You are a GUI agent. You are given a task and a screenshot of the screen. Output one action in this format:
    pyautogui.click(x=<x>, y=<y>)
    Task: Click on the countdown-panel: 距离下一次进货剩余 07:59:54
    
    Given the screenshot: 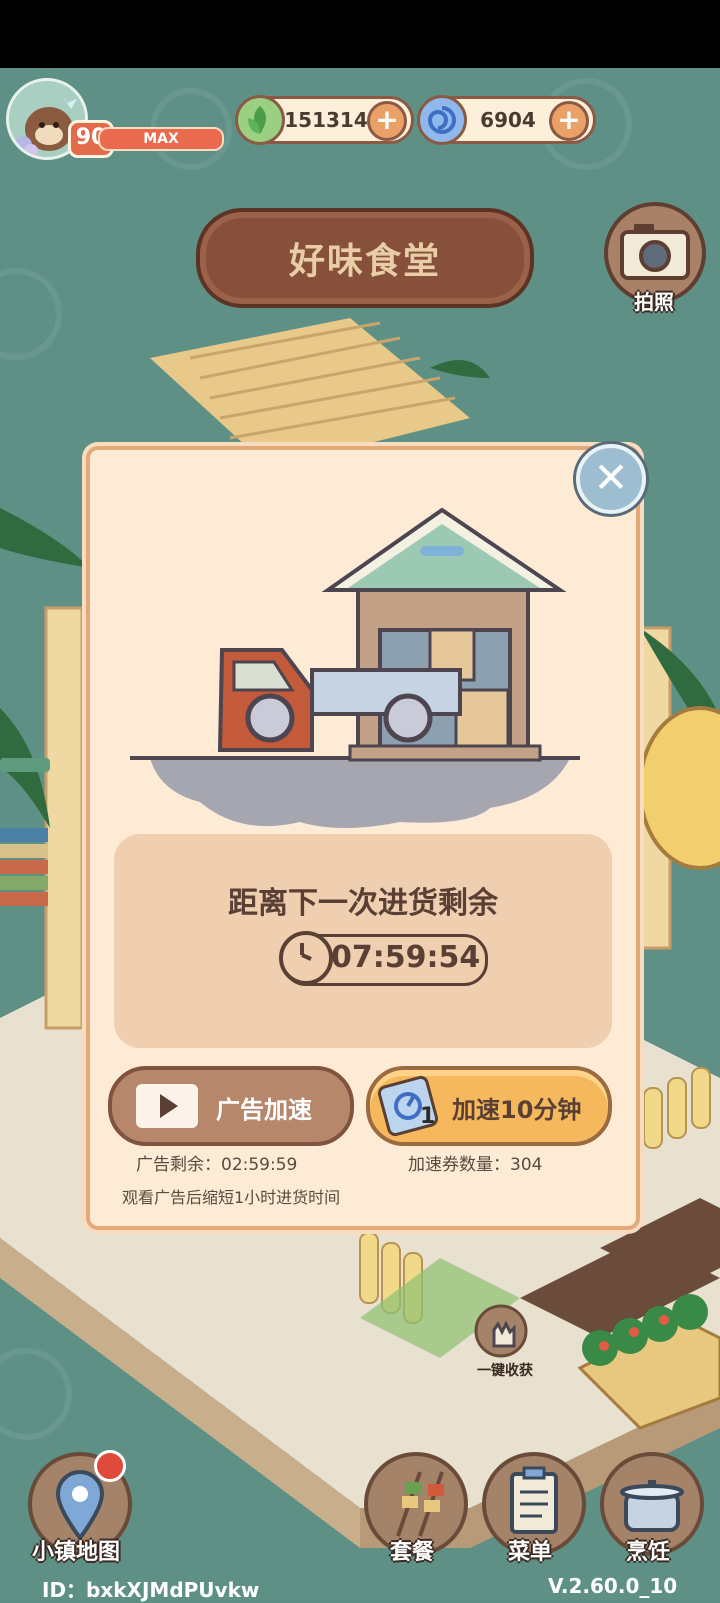 What is the action you would take?
    pyautogui.click(x=363, y=941)
    